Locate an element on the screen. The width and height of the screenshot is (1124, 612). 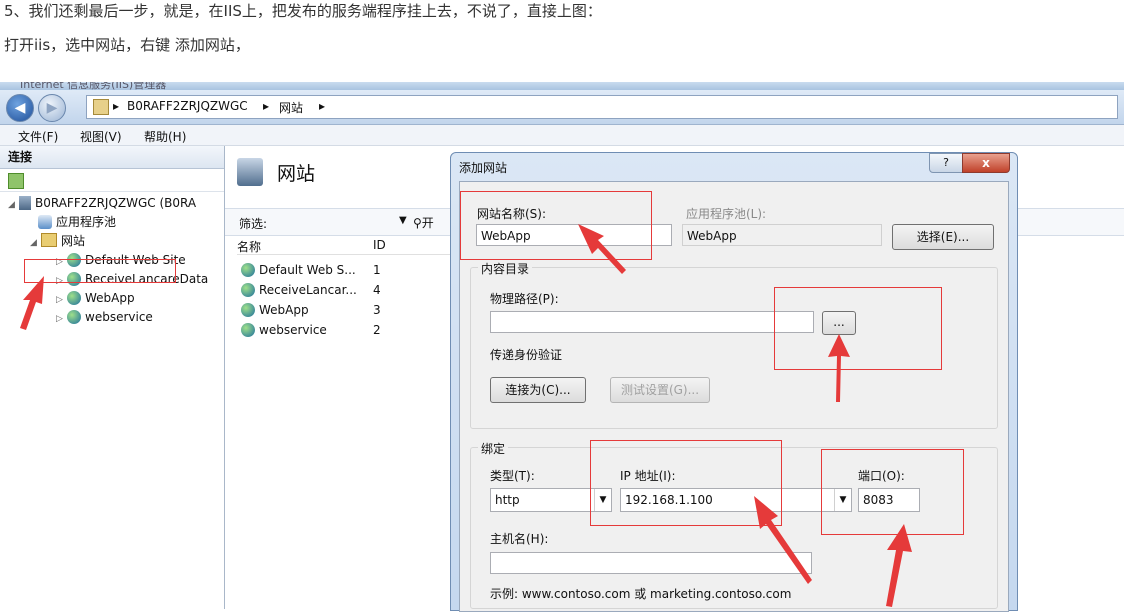
menu-file: 文件(F) is located at coordinates (38, 136).